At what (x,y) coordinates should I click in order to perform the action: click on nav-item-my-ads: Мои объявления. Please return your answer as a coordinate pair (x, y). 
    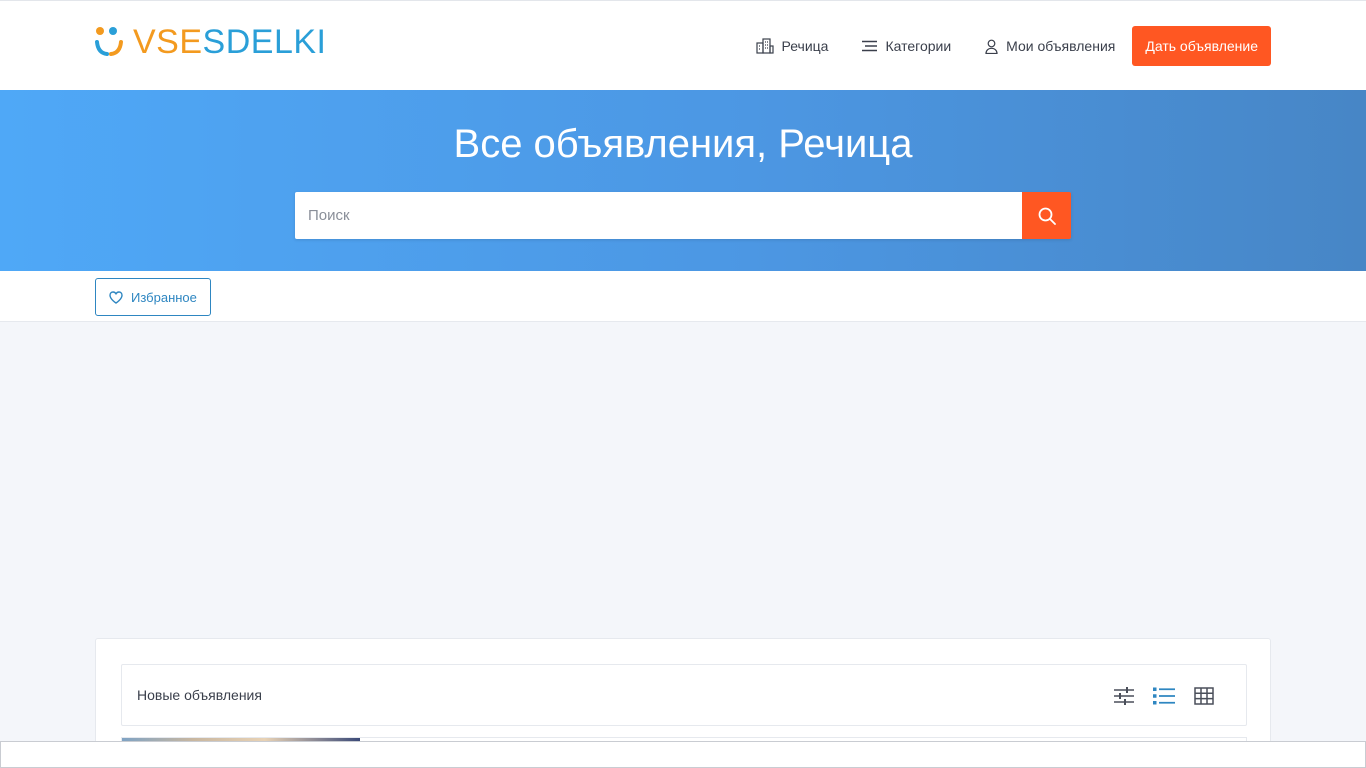
    Looking at the image, I should click on (1050, 46).